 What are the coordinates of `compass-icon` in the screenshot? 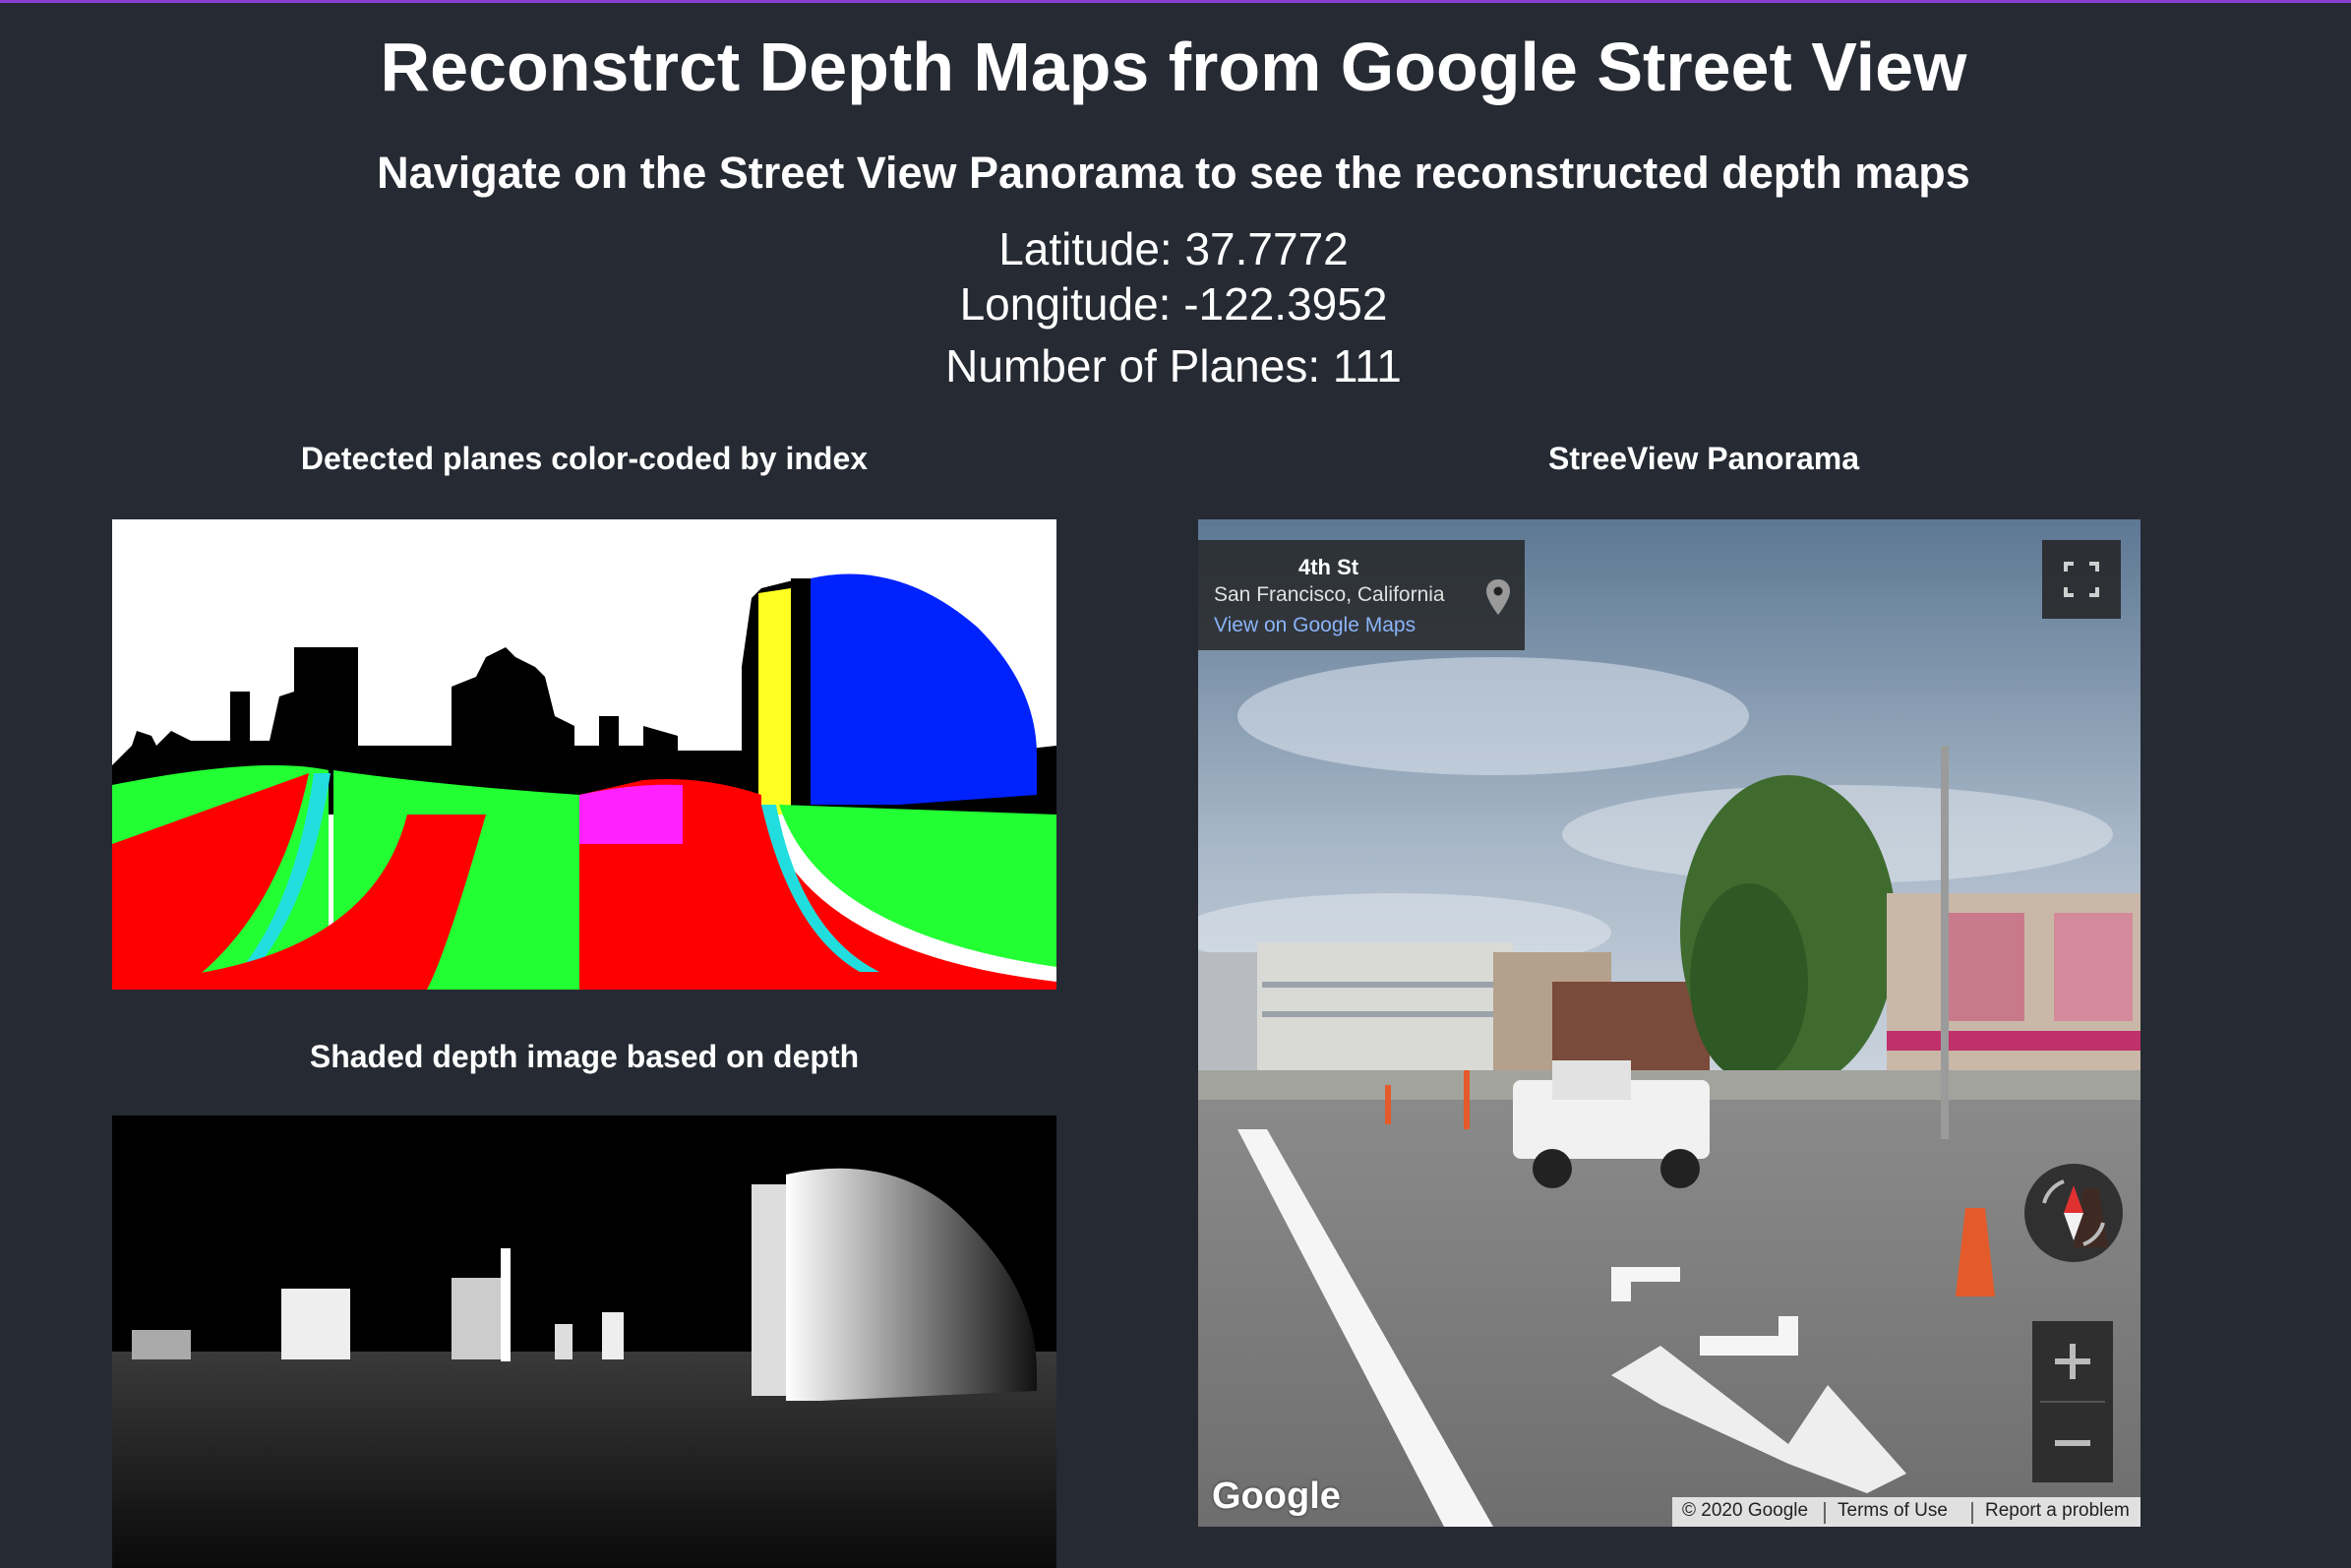 It's located at (2073, 1212).